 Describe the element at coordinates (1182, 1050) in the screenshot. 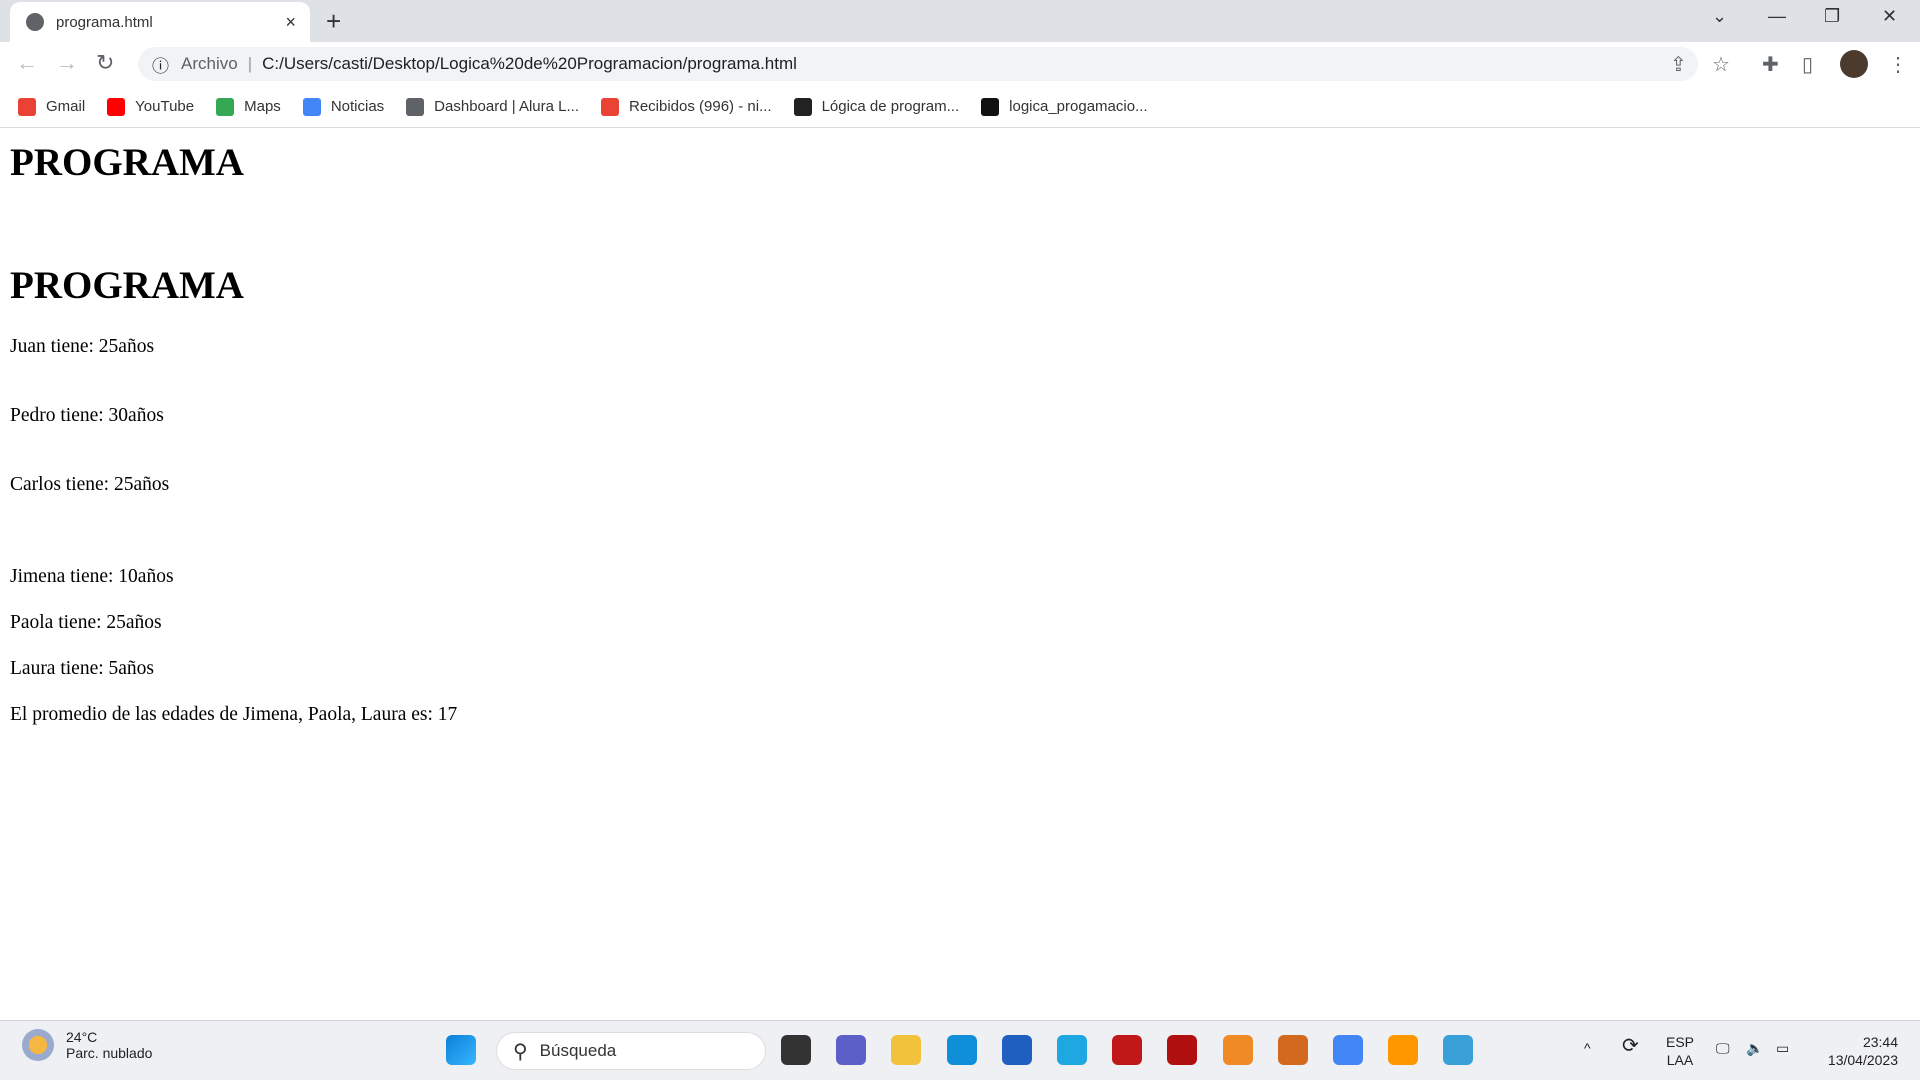

I see `red-app-icon` at that location.